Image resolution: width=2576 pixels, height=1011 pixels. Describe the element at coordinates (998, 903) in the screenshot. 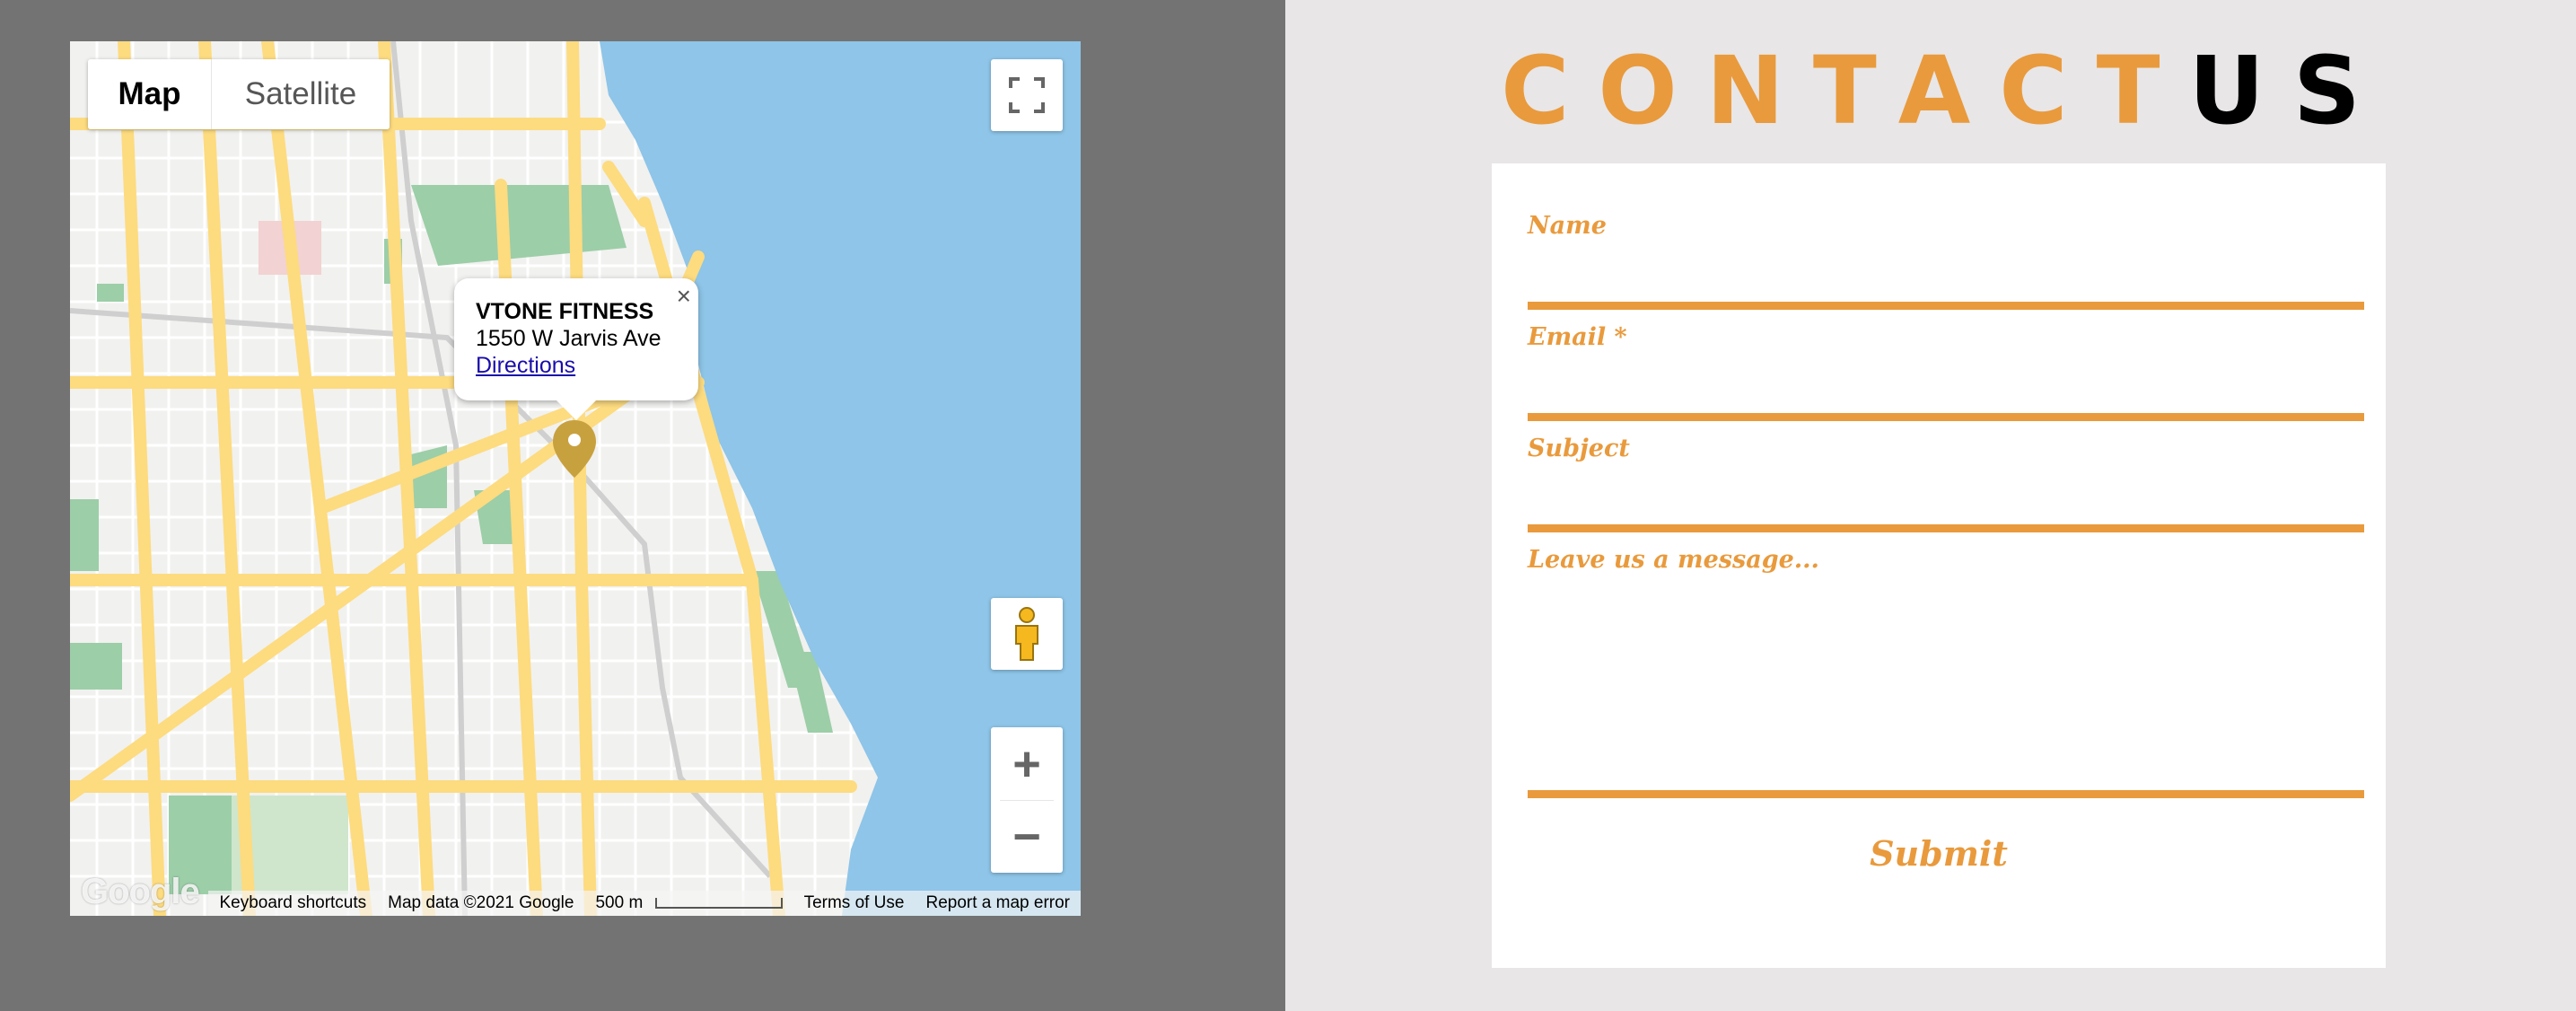

I see `report-error-link: Report a map error` at that location.